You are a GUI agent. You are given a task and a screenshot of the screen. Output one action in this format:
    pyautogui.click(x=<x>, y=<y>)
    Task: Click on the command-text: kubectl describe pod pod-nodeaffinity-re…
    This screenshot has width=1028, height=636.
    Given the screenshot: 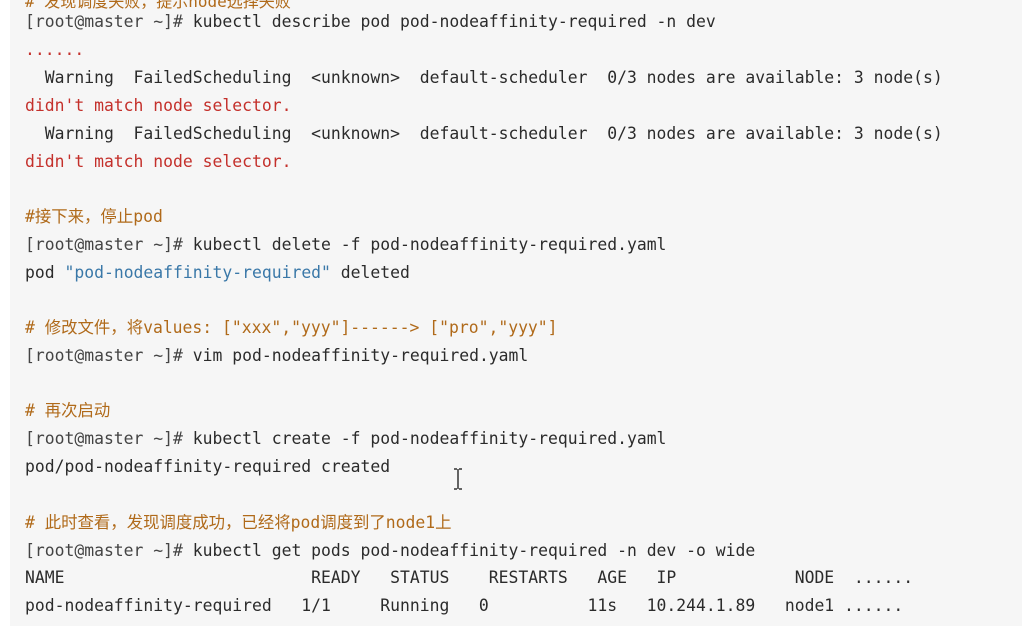 What is the action you would take?
    pyautogui.click(x=454, y=21)
    